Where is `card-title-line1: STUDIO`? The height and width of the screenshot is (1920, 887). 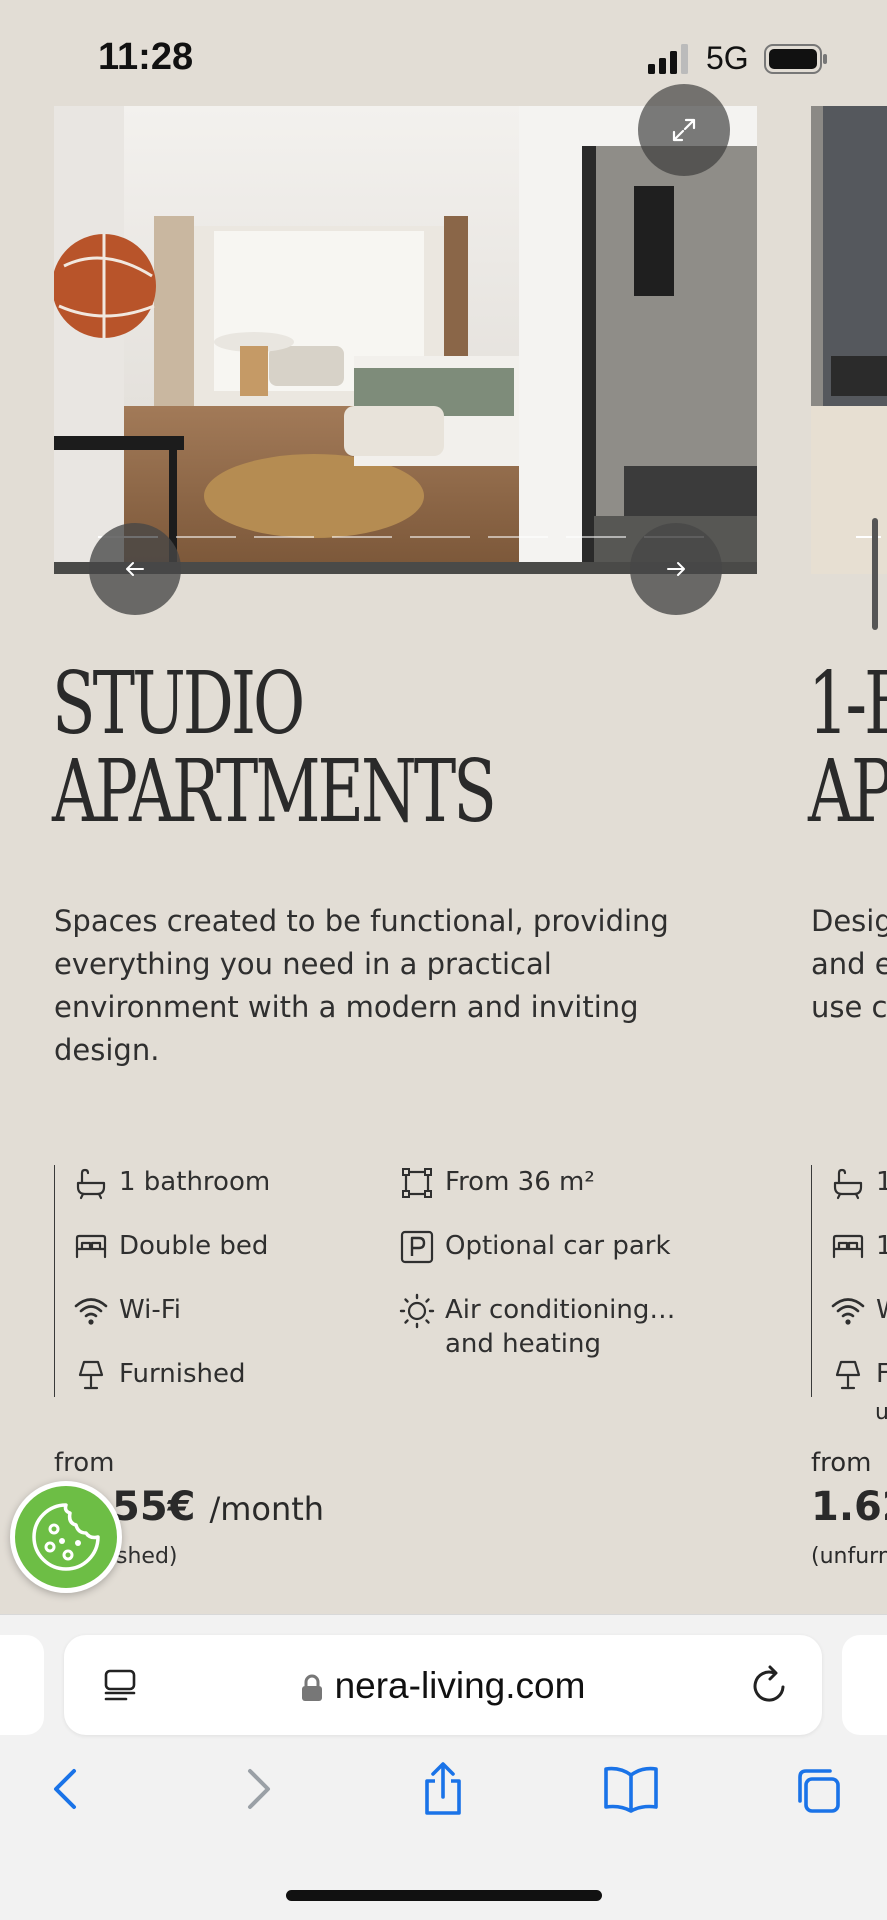
card-title-line1: STUDIO is located at coordinates (178, 704).